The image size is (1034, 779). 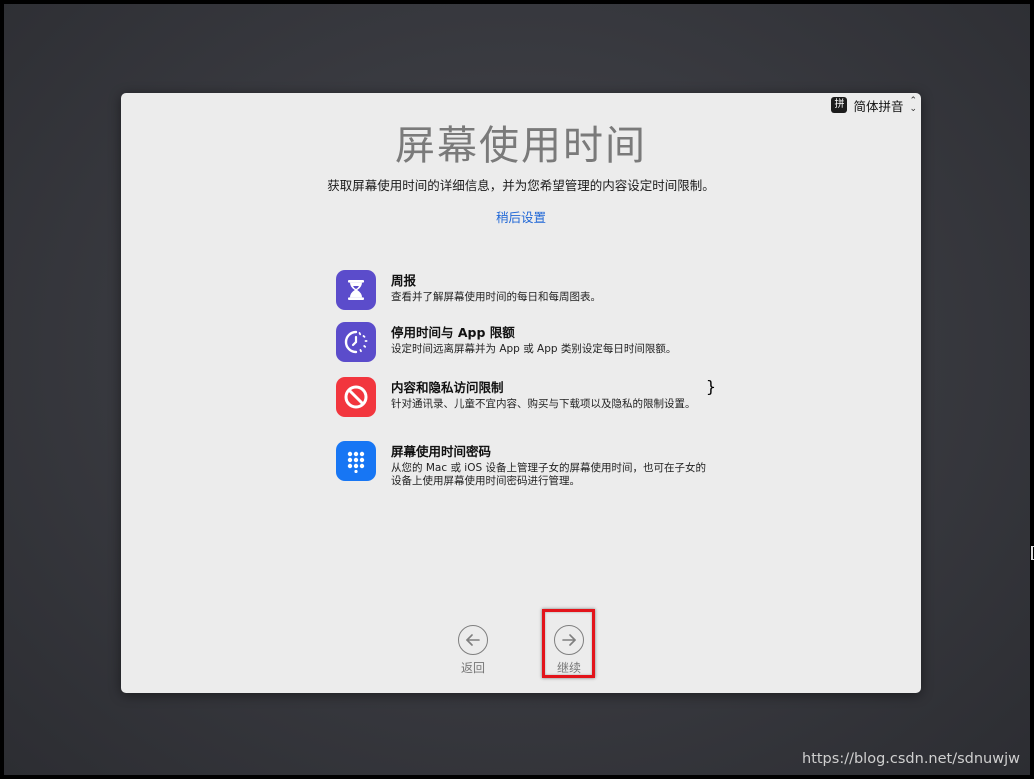 I want to click on input-method-badge: 拼, so click(x=839, y=105).